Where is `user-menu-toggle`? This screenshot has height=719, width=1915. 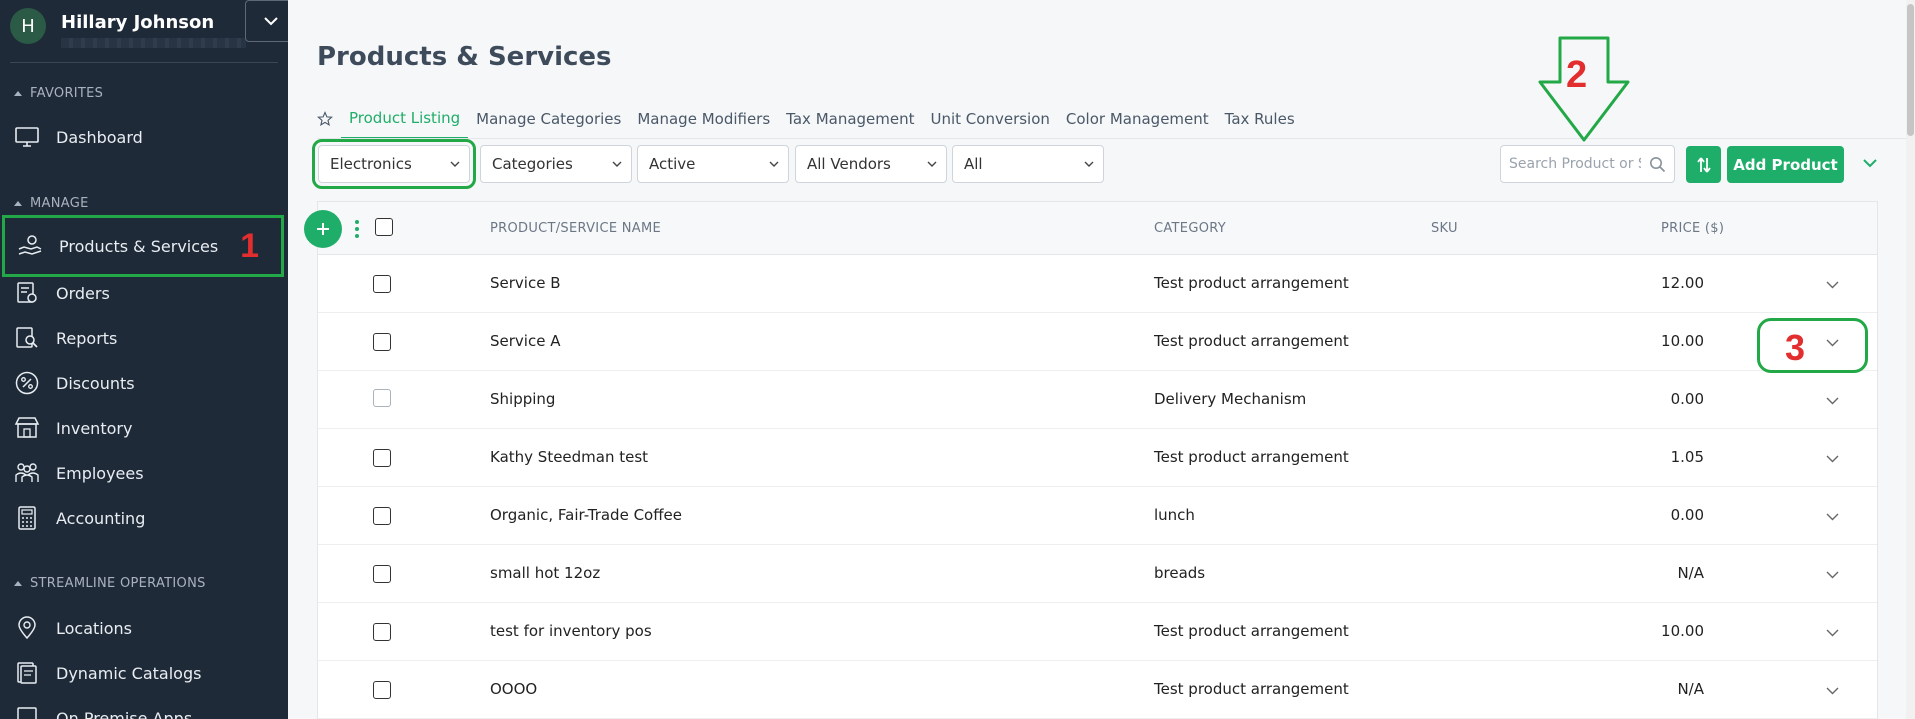
user-menu-toggle is located at coordinates (266, 21).